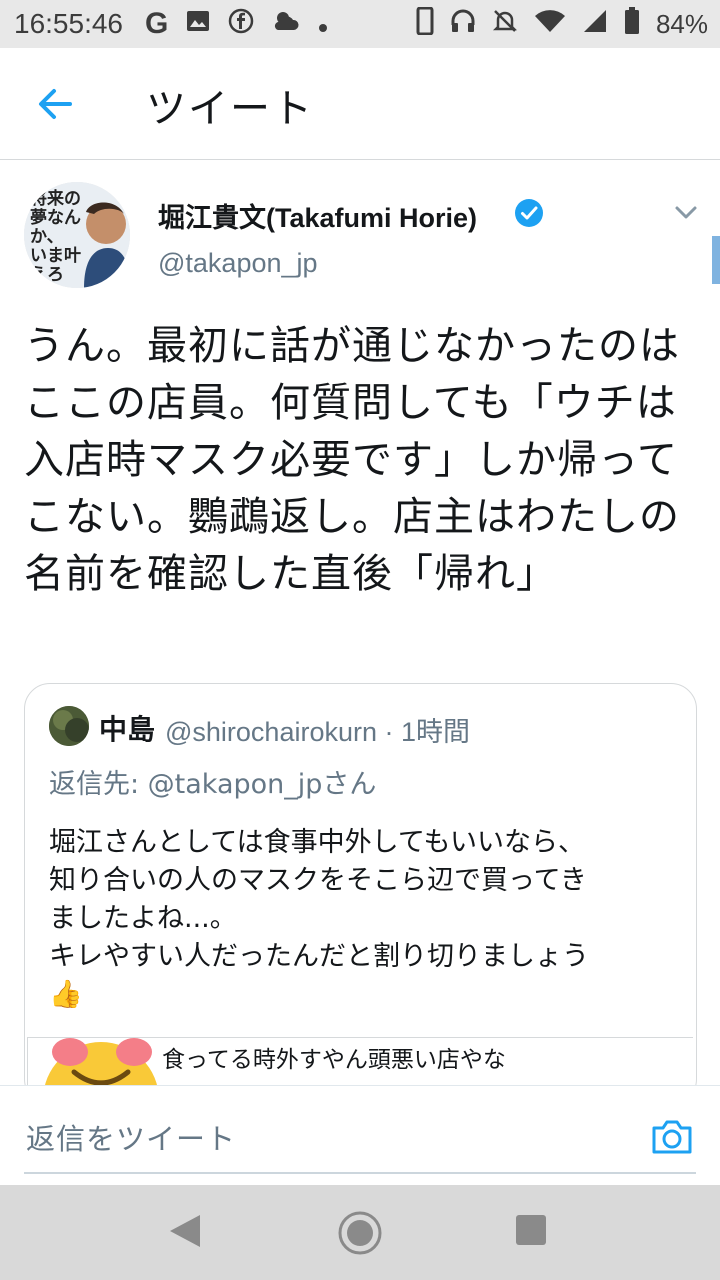 This screenshot has height=1280, width=720. What do you see at coordinates (681, 23) in the screenshot?
I see `battery-percent: 84%` at bounding box center [681, 23].